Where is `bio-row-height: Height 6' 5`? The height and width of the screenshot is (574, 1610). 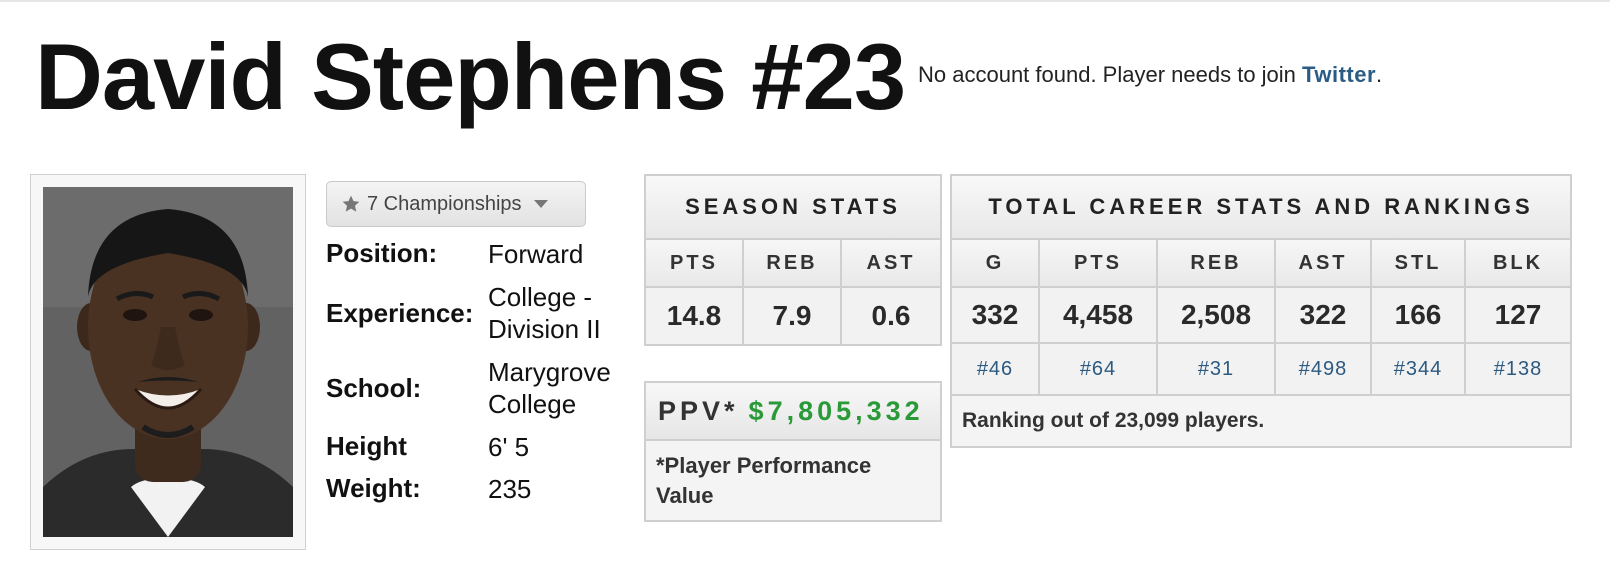 bio-row-height: Height 6' 5 is located at coordinates (476, 447).